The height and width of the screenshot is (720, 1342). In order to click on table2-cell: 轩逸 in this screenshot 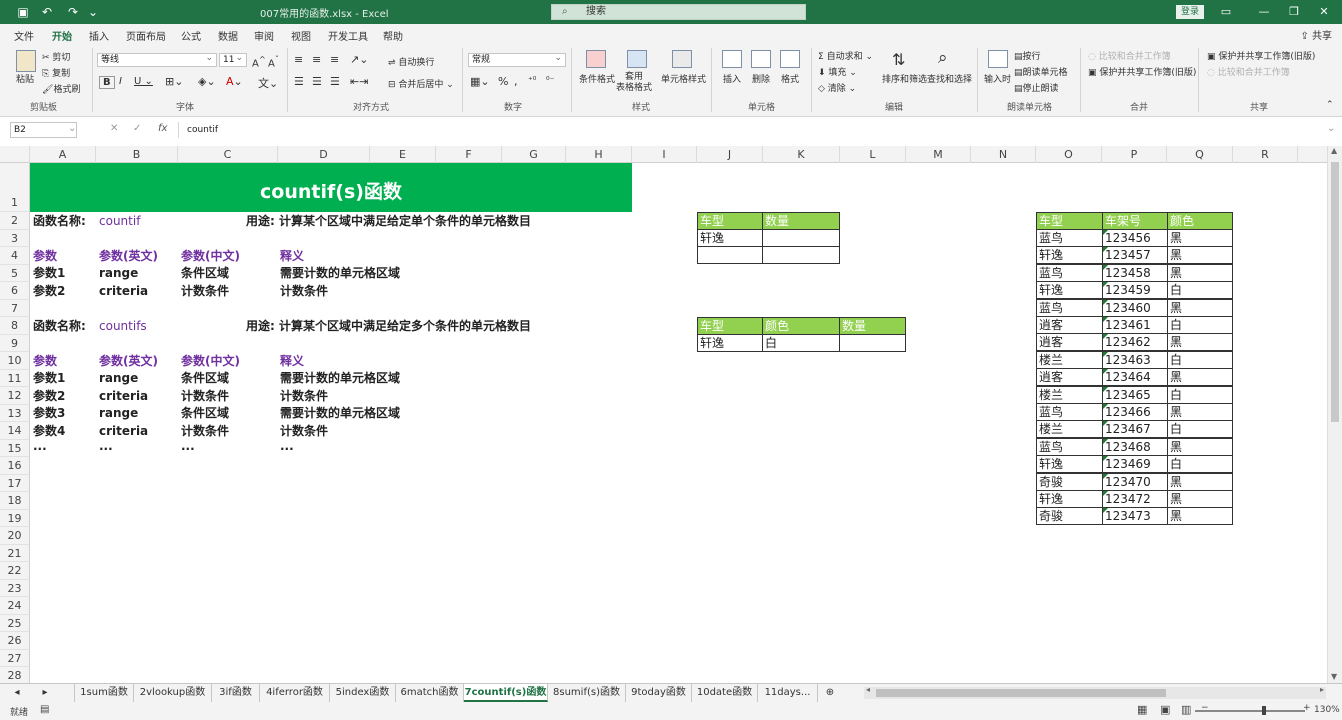, I will do `click(730, 343)`.